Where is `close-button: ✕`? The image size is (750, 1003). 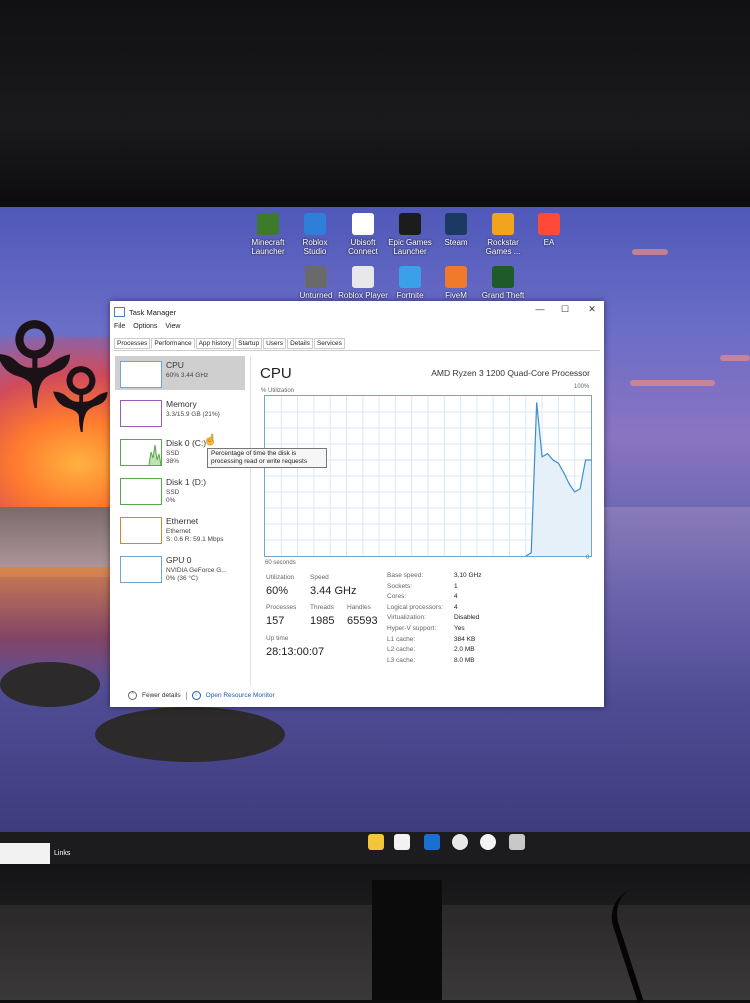
close-button: ✕ is located at coordinates (592, 309).